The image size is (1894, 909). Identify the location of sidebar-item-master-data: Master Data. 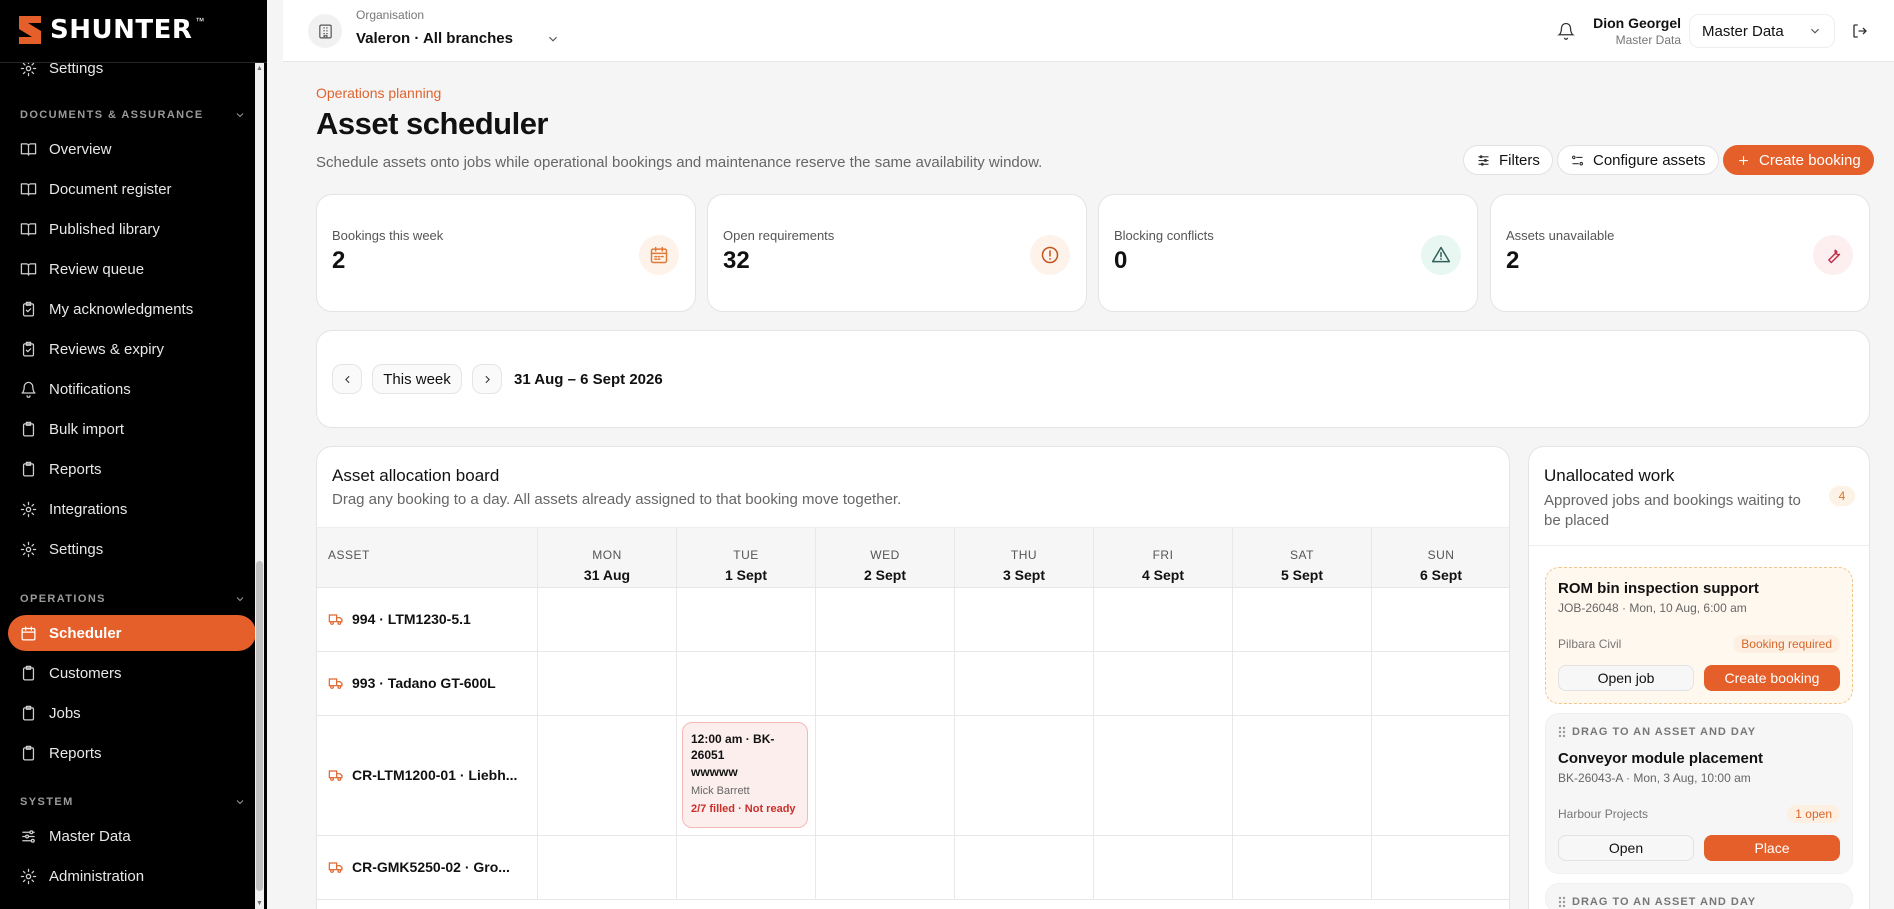
(132, 836).